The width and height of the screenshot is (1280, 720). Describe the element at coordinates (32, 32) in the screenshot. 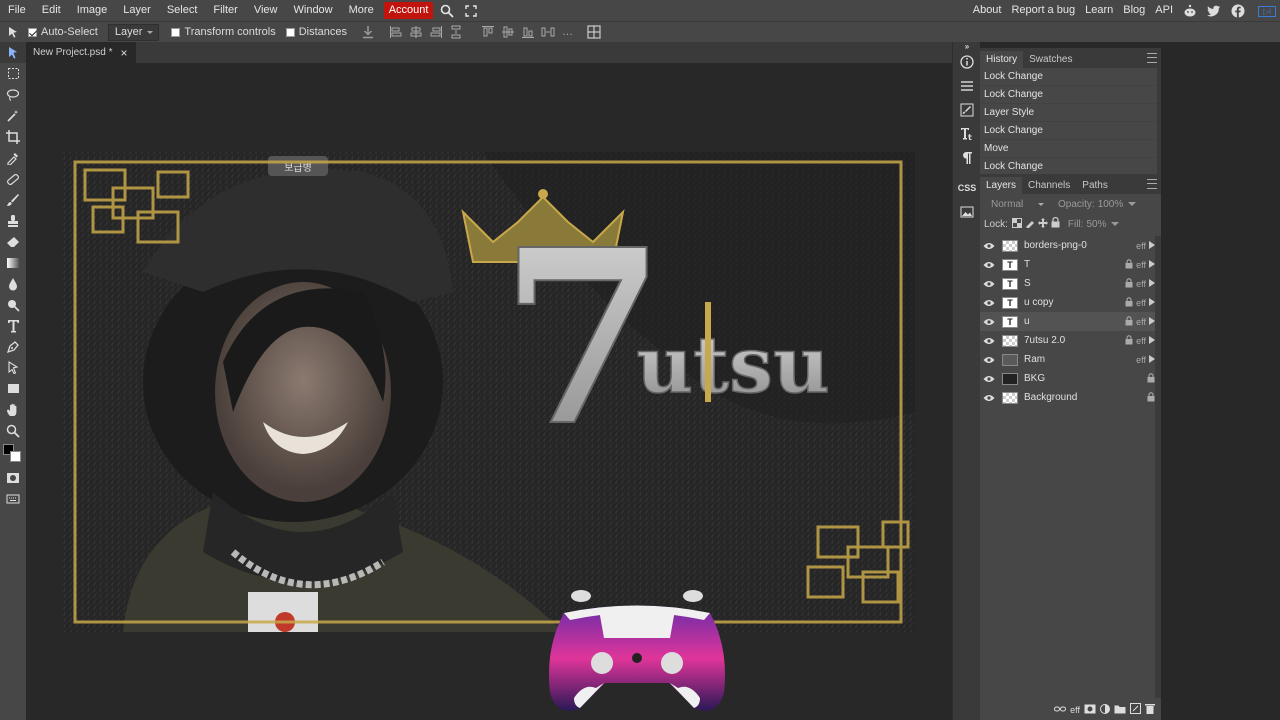

I see `auto-select-check` at that location.